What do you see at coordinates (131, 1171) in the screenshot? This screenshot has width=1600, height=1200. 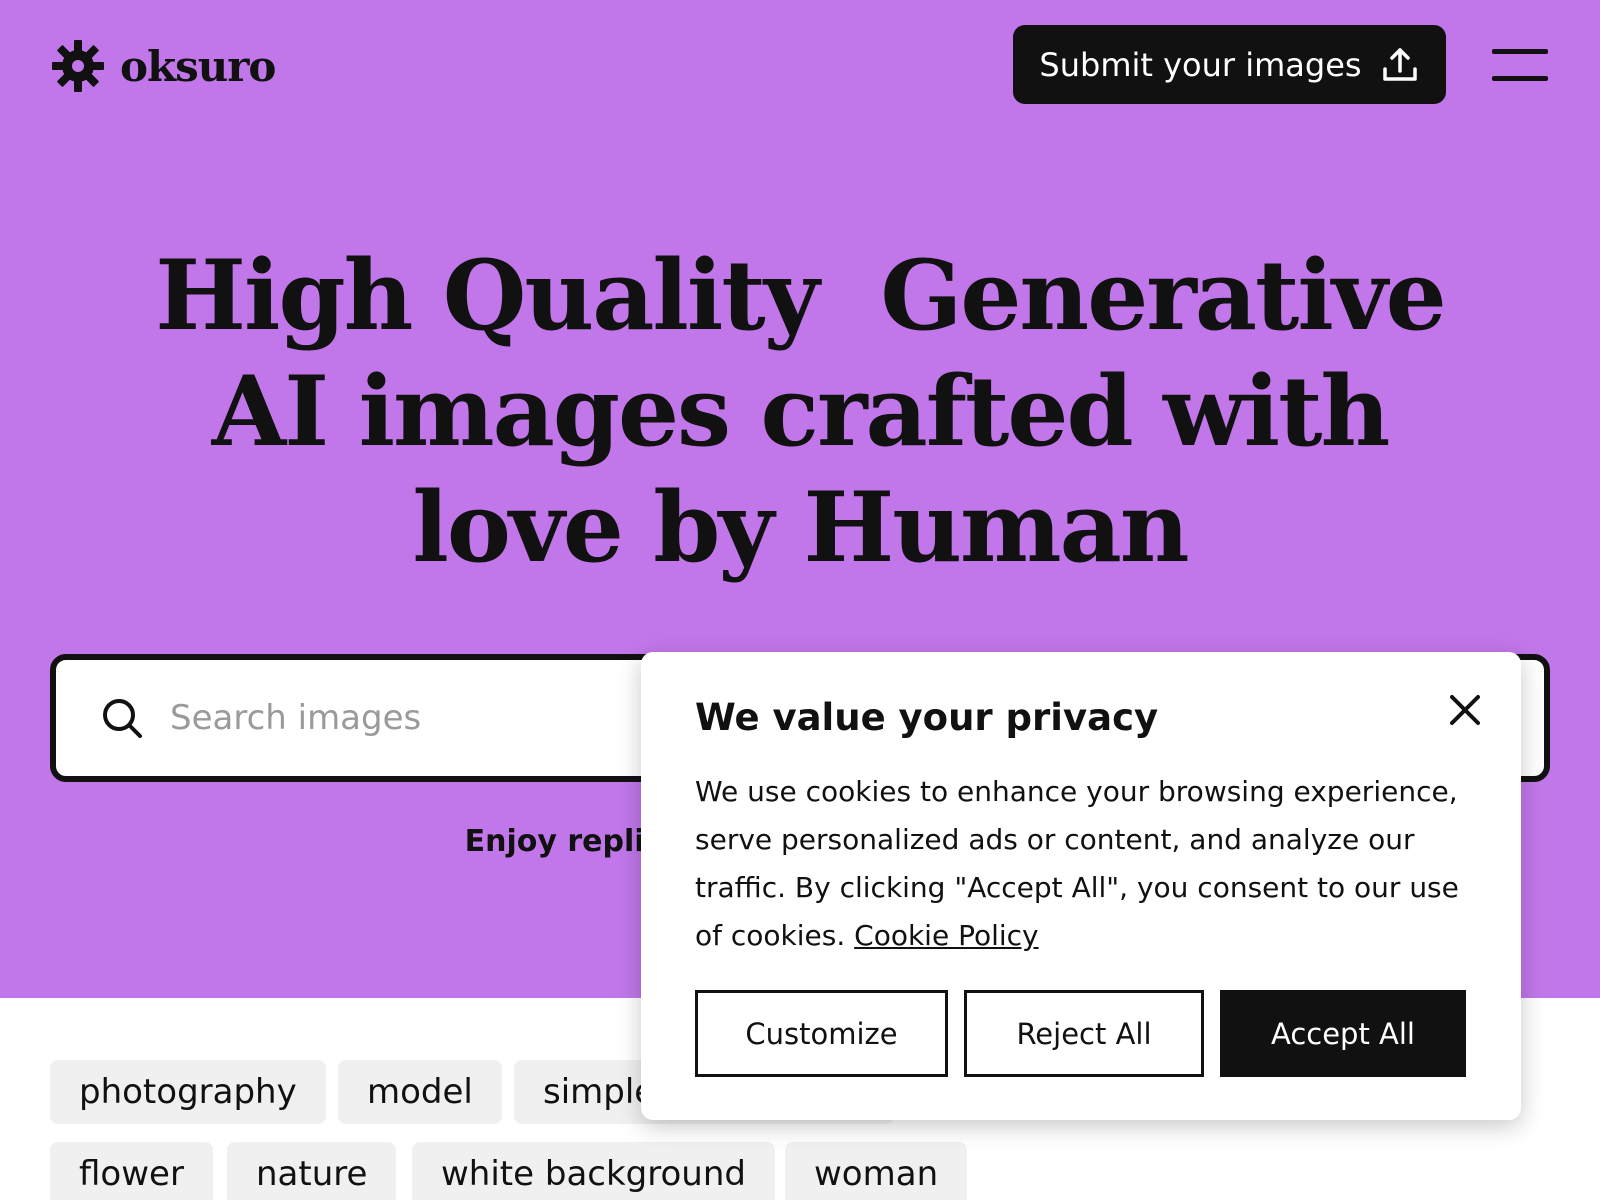 I see `tag-flower: flower` at bounding box center [131, 1171].